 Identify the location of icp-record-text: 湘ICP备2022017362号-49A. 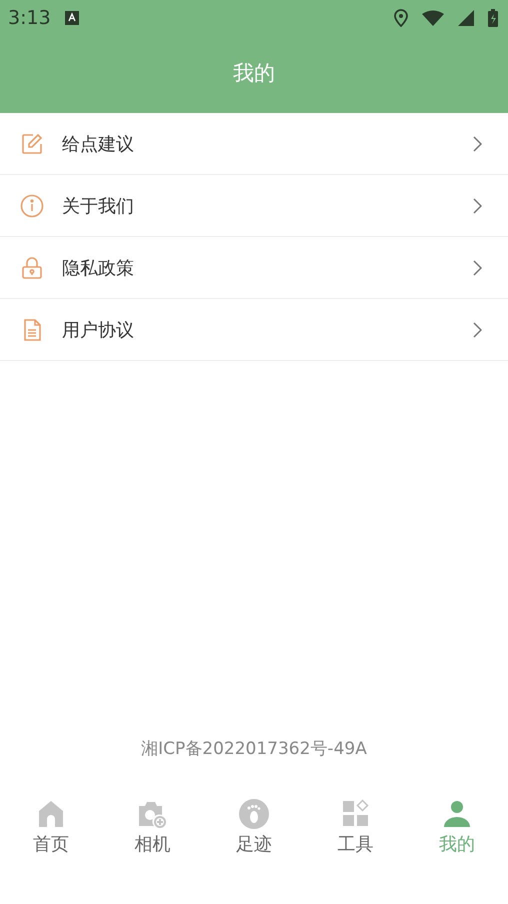
(254, 749).